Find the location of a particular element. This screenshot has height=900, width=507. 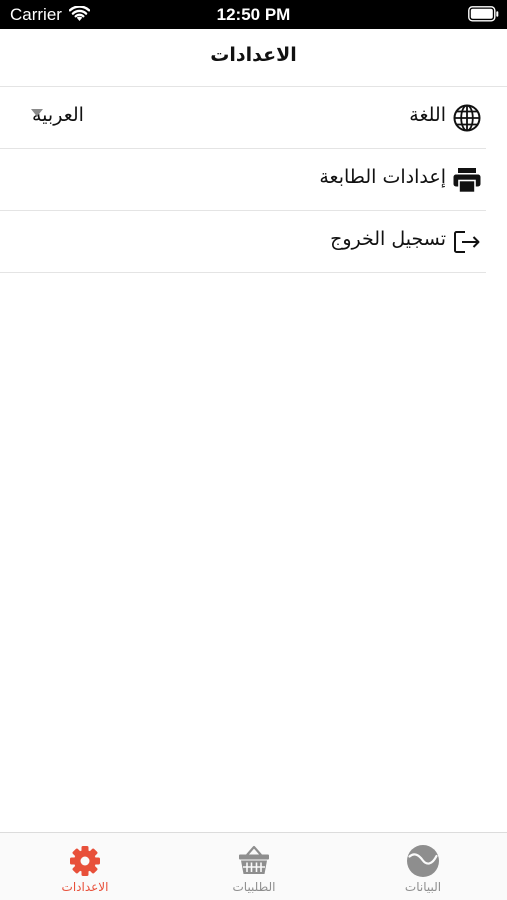

status-clock: 12:50 PM is located at coordinates (253, 14).